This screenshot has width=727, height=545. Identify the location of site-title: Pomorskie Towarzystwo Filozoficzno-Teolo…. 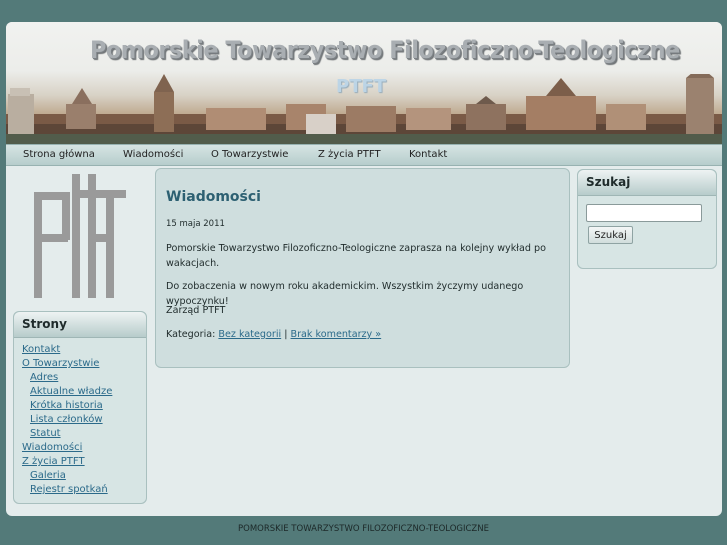
(385, 50).